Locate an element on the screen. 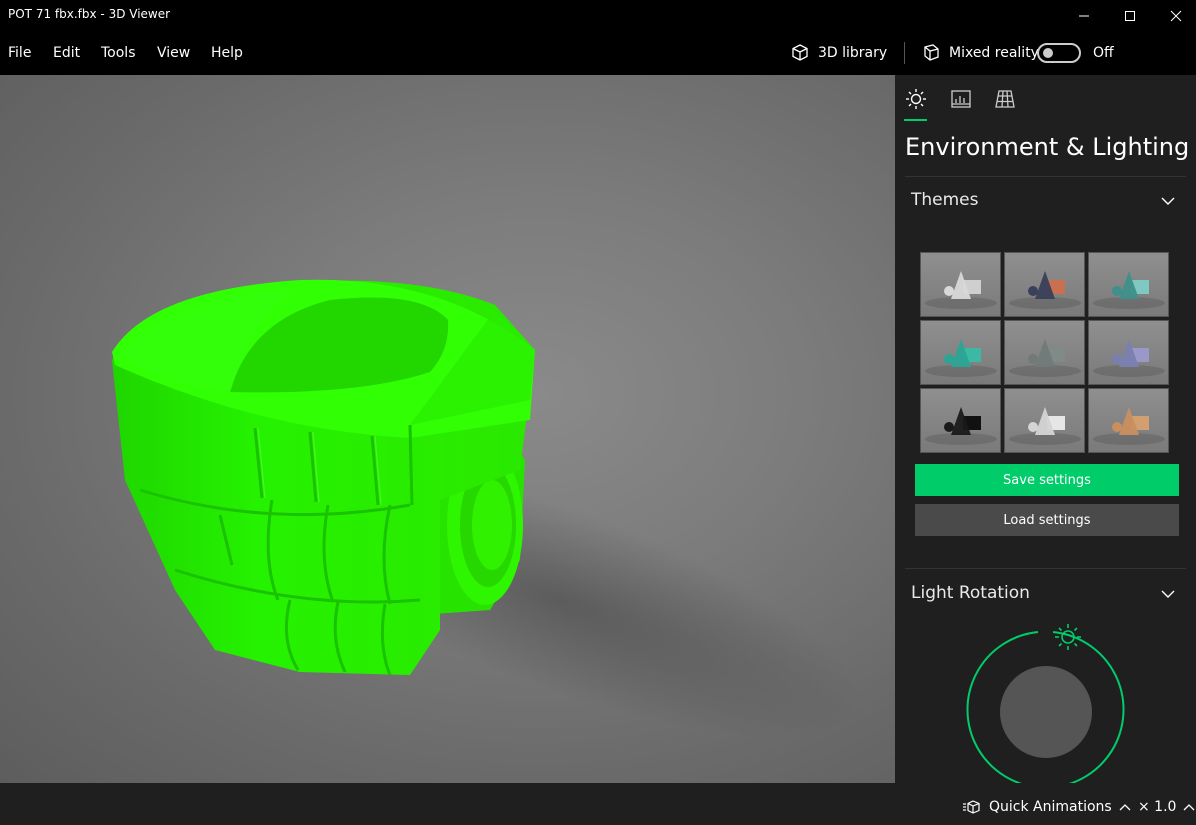 This screenshot has height=825, width=1196. quick-animations-button: Quick Animations is located at coordinates (1046, 807).